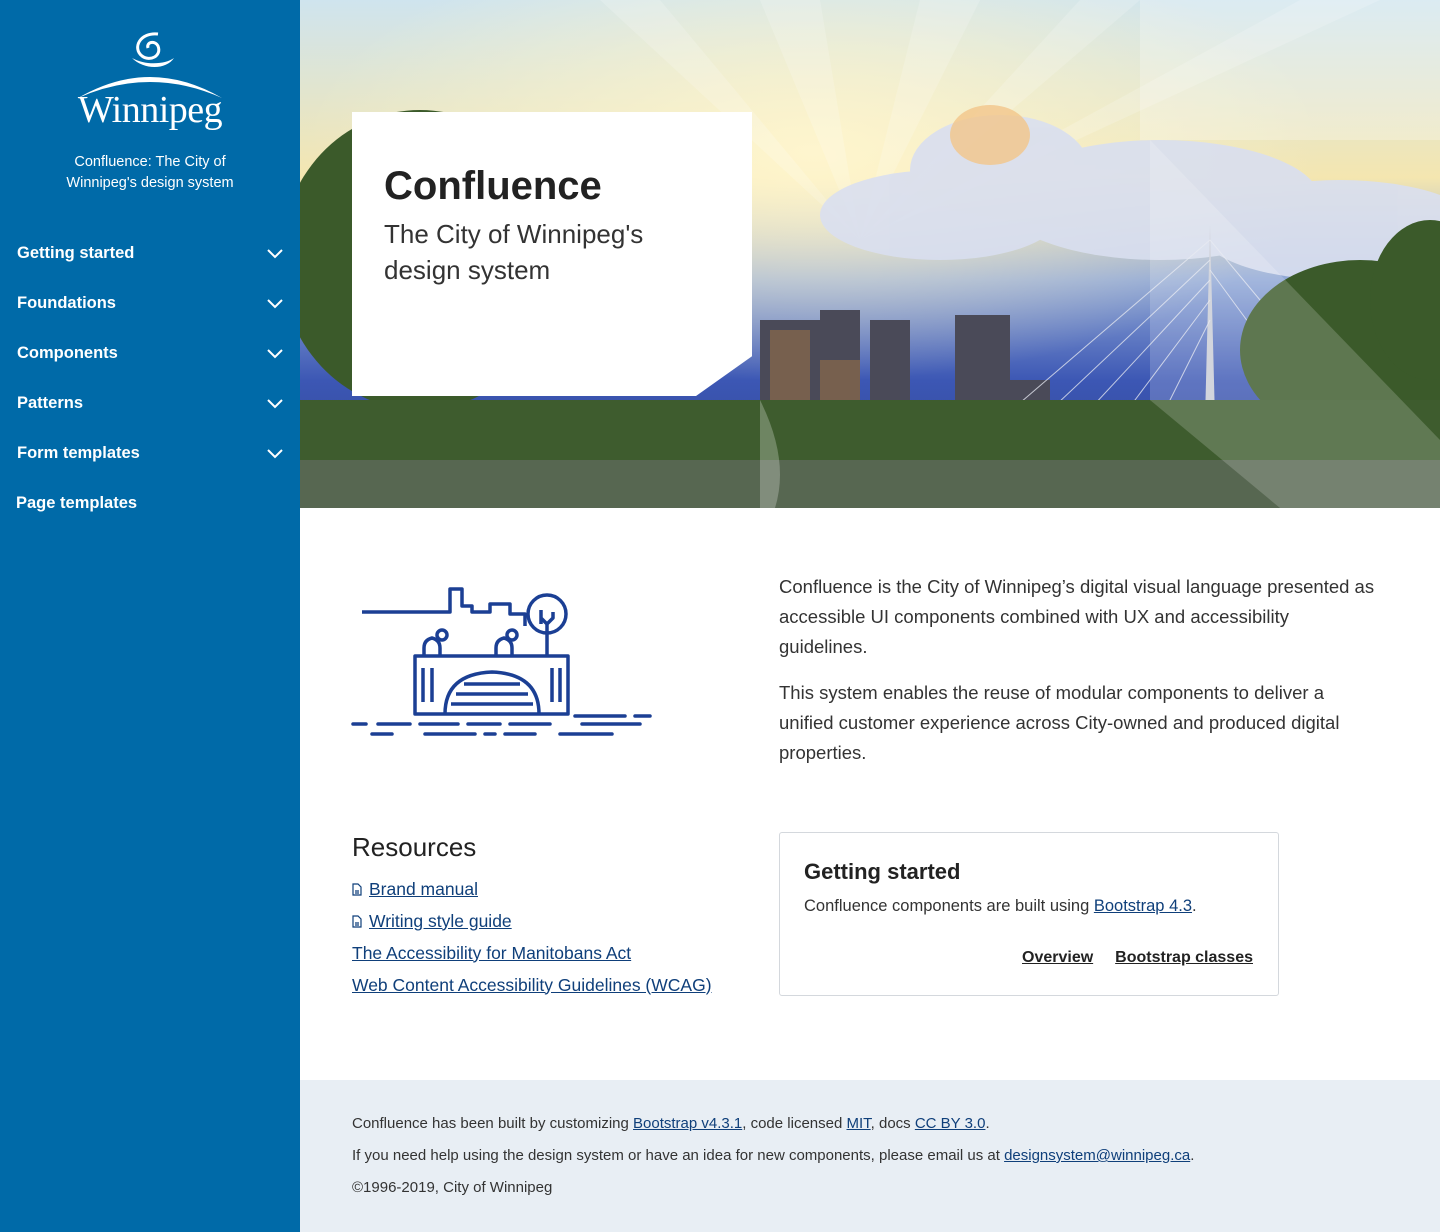 Image resolution: width=1440 pixels, height=1232 pixels. Describe the element at coordinates (414, 847) in the screenshot. I see `resources-heading: Resources` at that location.